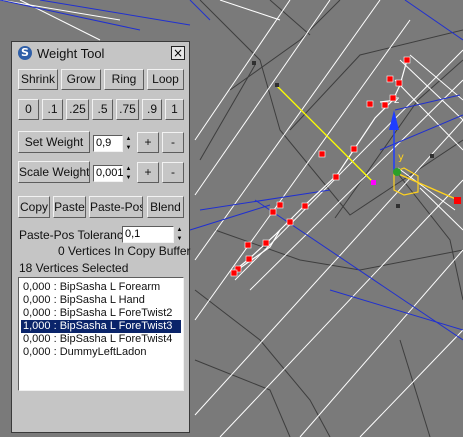 This screenshot has height=437, width=463. I want to click on shrink-button: Shrink, so click(38, 79).